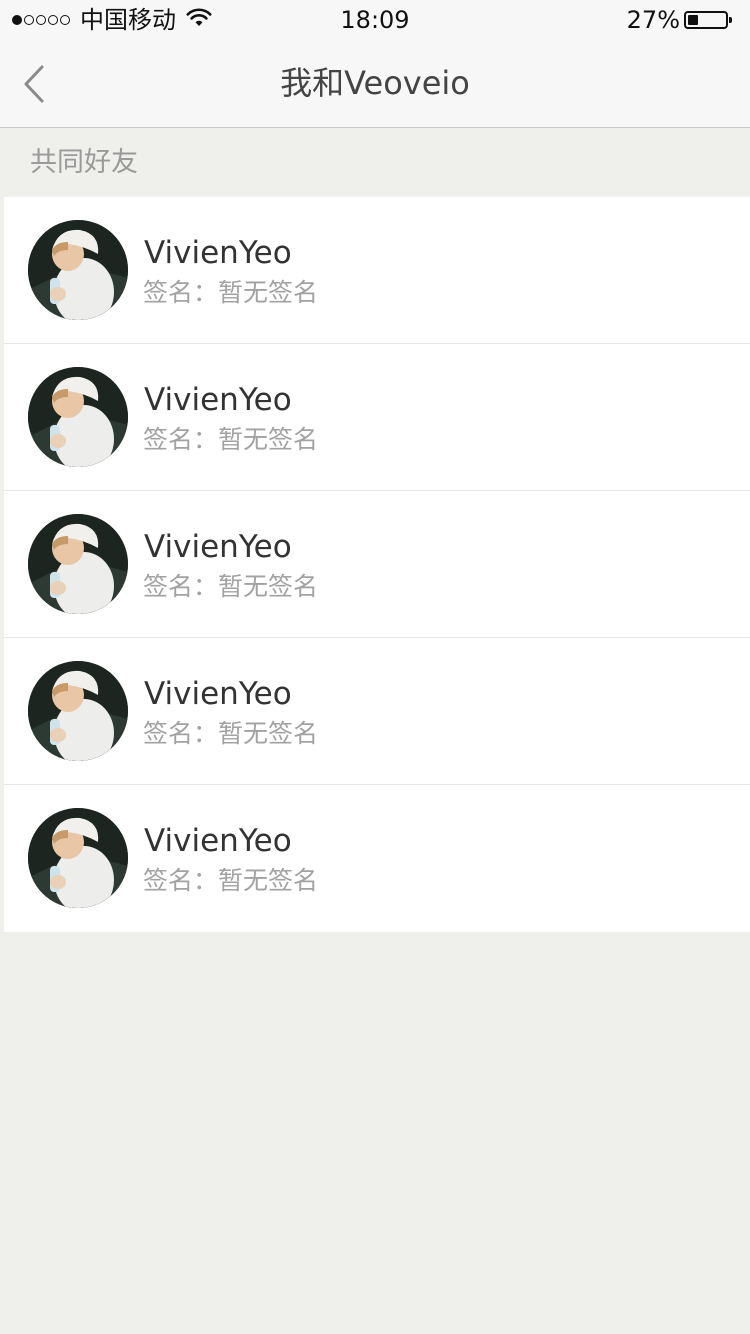  I want to click on navigation-bar: 我和Veoveio, so click(375, 84).